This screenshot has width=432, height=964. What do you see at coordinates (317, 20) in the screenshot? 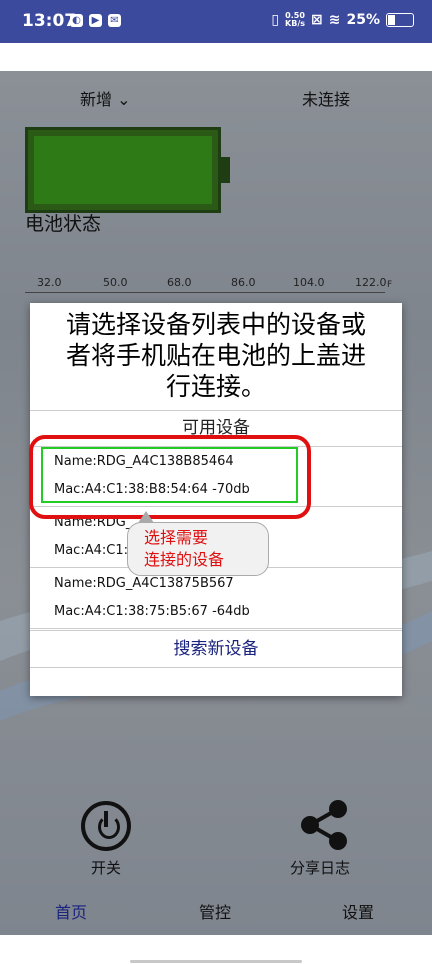
I see `sim-off-icon: ⊠` at bounding box center [317, 20].